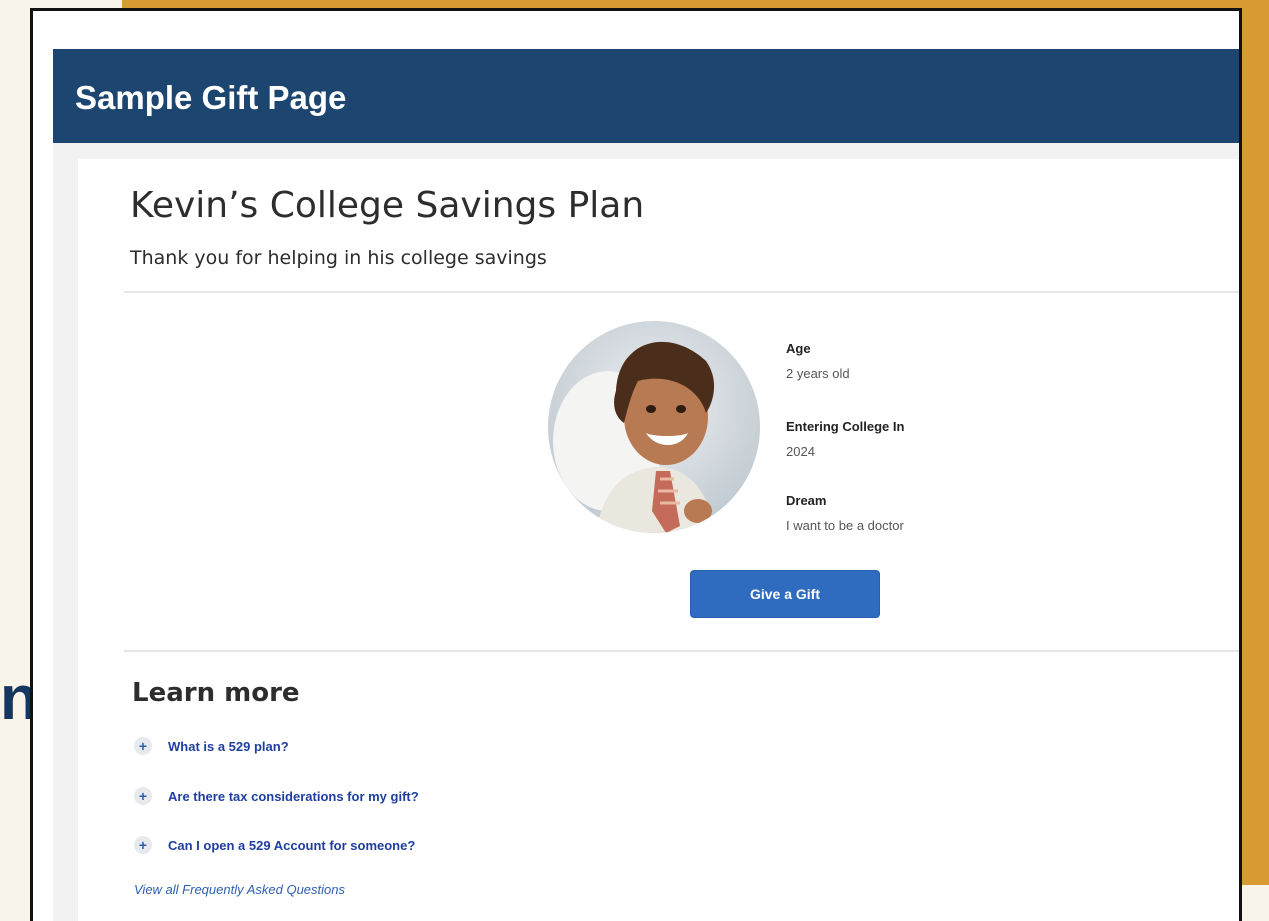  I want to click on college-year-field: Entering College In 2024, so click(845, 439).